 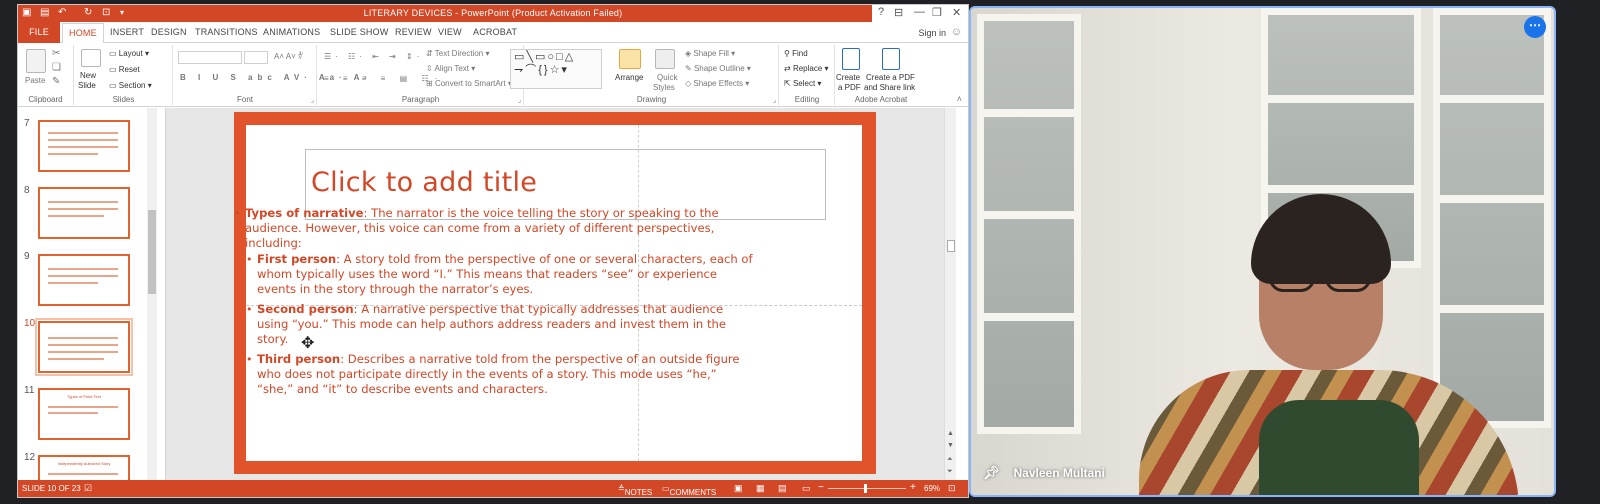 I want to click on close-icon: ✕, so click(x=956, y=12).